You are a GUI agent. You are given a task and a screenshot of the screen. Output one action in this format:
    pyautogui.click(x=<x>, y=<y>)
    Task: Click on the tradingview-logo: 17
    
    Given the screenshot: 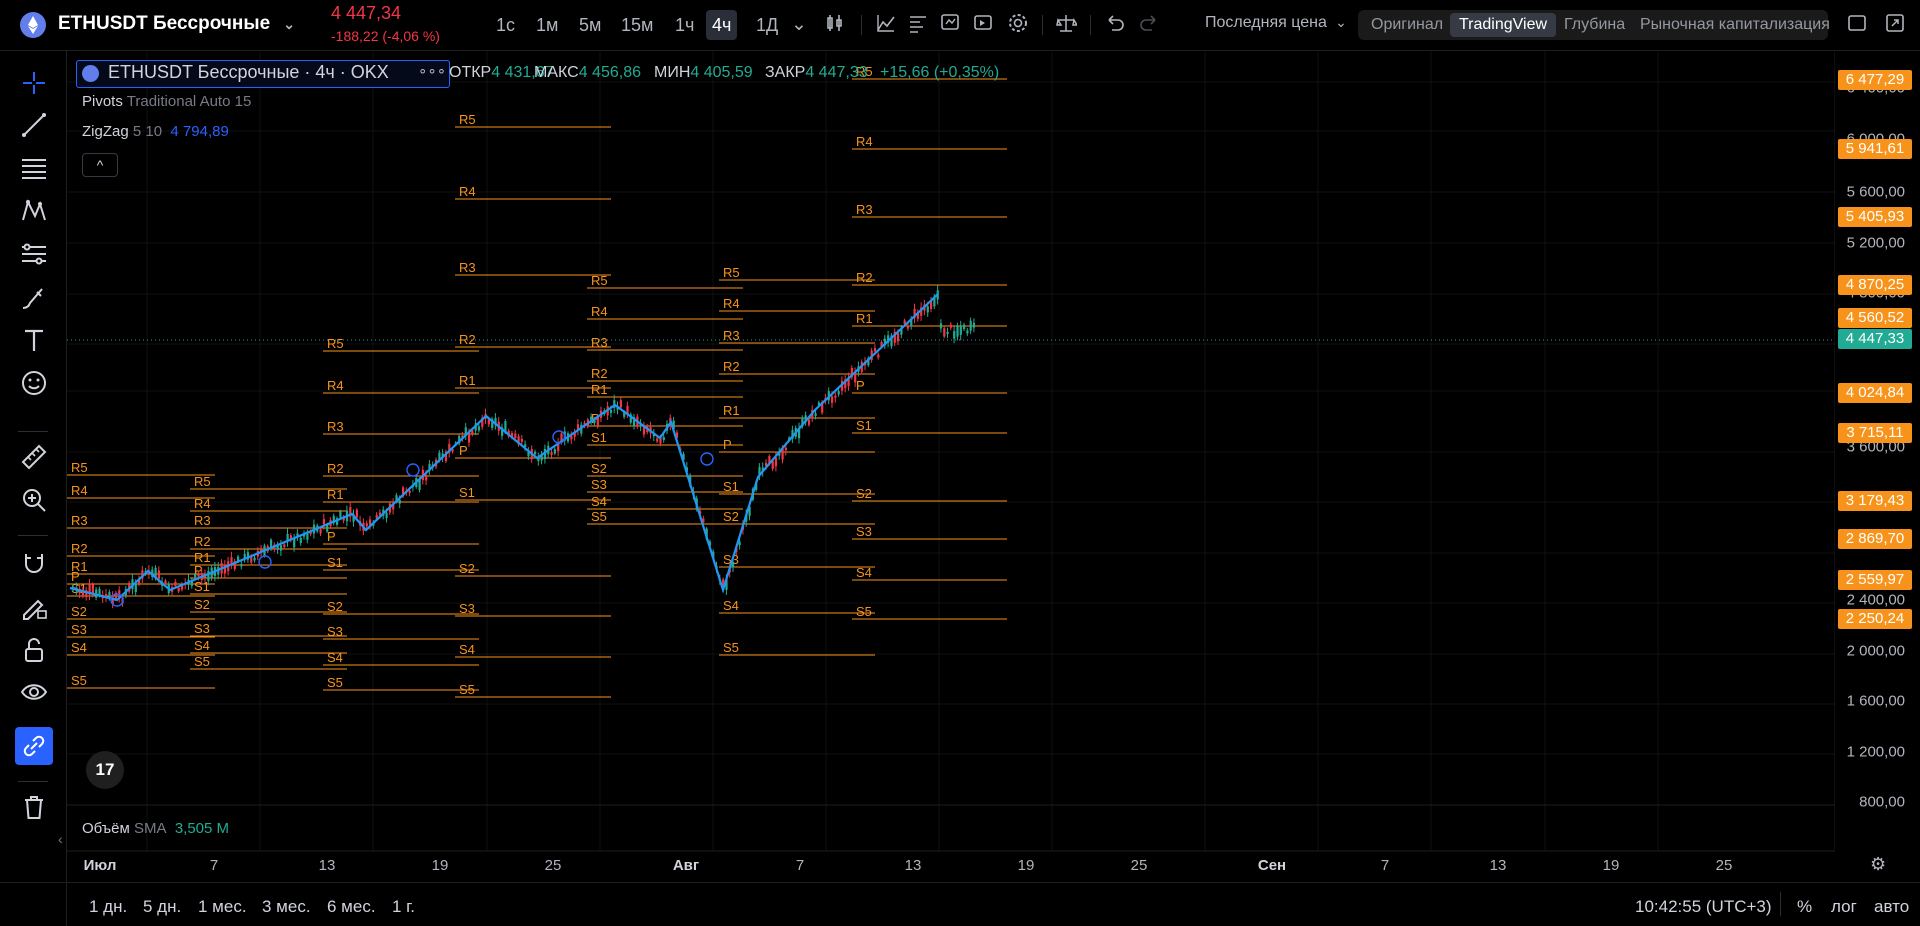 What is the action you would take?
    pyautogui.click(x=105, y=770)
    